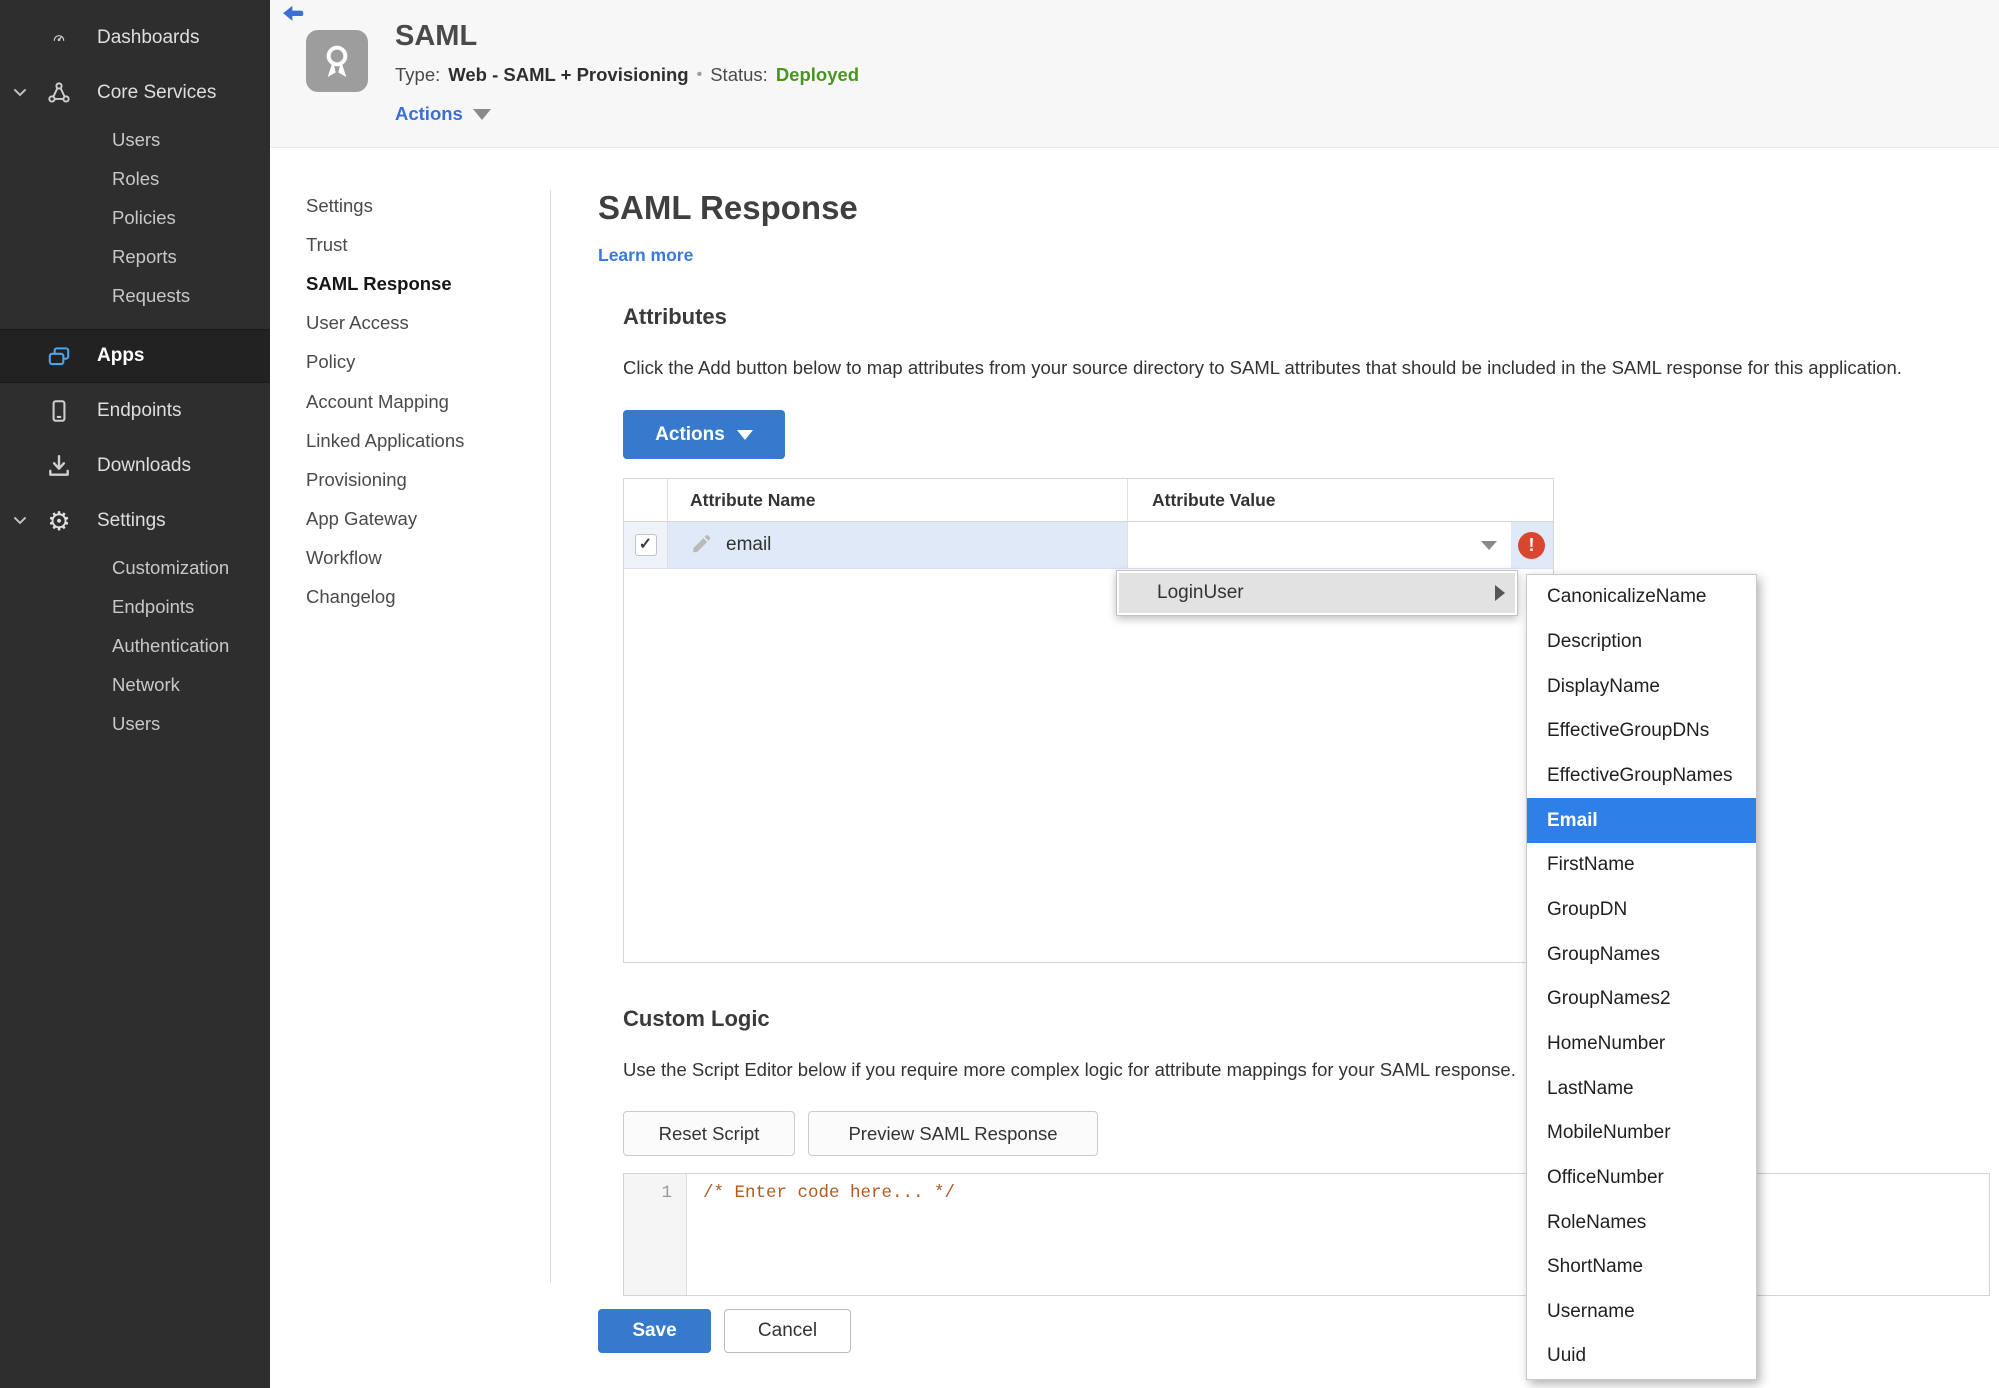 Image resolution: width=1999 pixels, height=1388 pixels. What do you see at coordinates (337, 61) in the screenshot?
I see `saml-app-icon` at bounding box center [337, 61].